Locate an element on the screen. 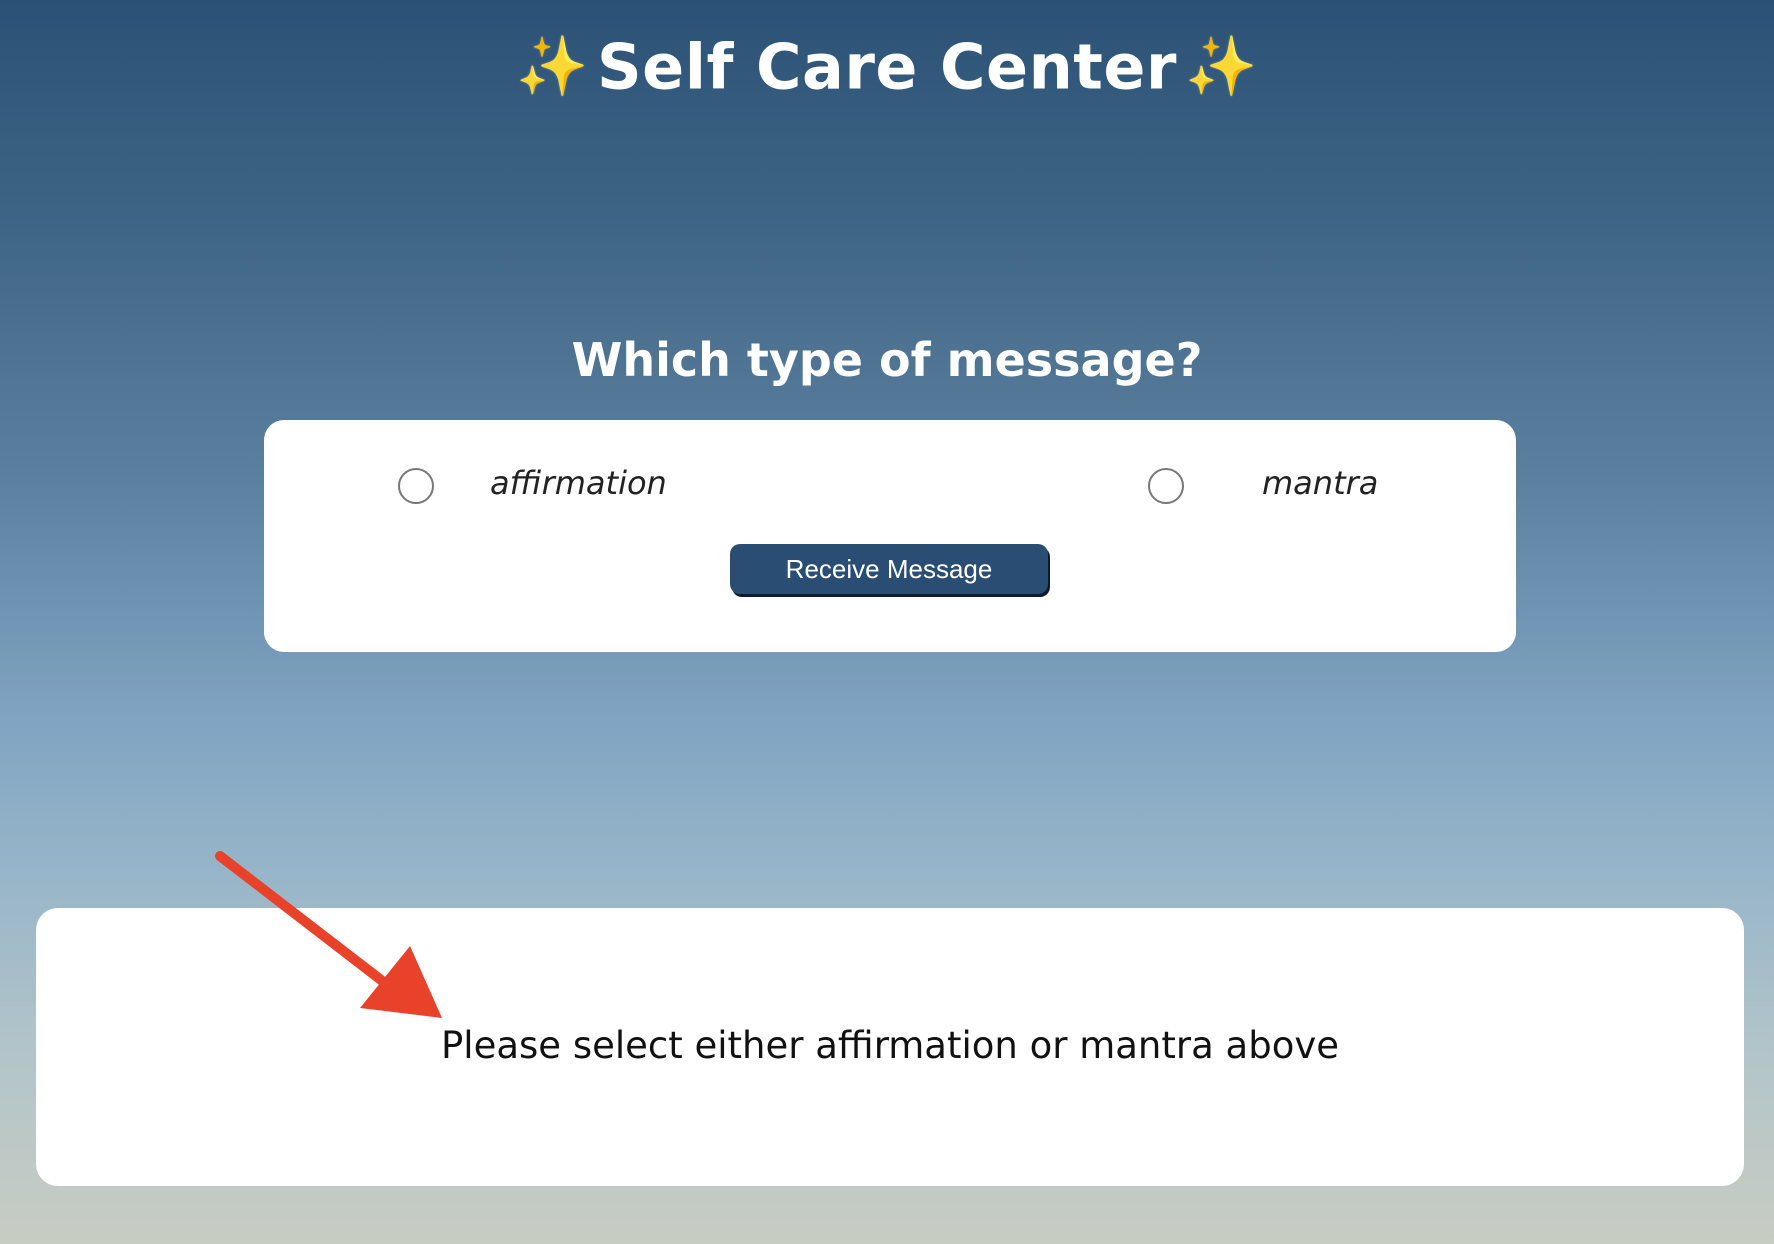 The width and height of the screenshot is (1774, 1244). message-type-form: affirmation mantra Receive Message is located at coordinates (890, 536).